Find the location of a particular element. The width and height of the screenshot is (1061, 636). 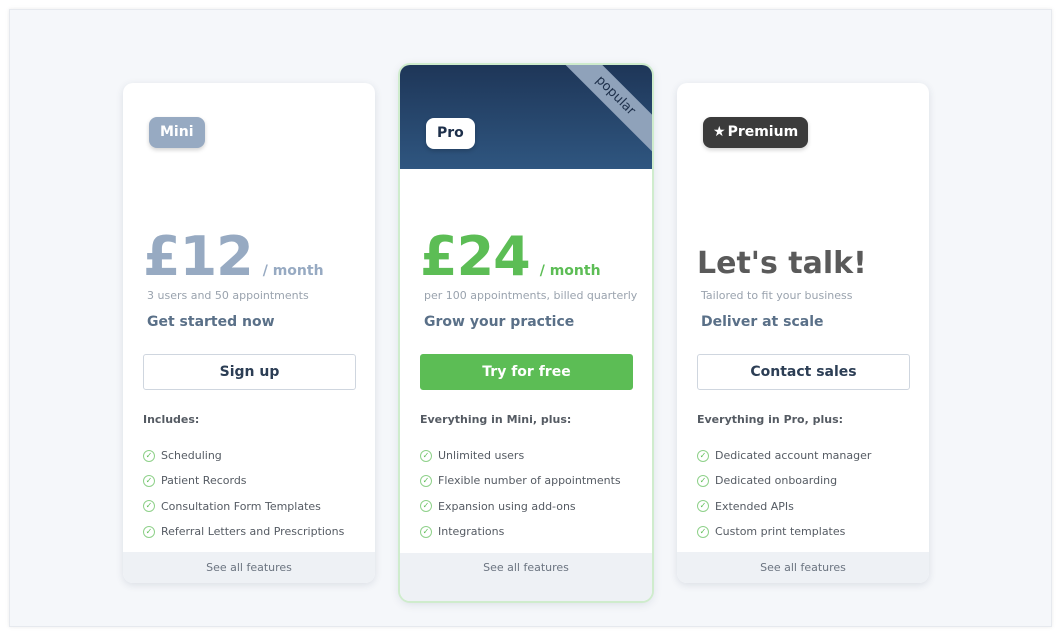

price-amount: £12 is located at coordinates (198, 256).